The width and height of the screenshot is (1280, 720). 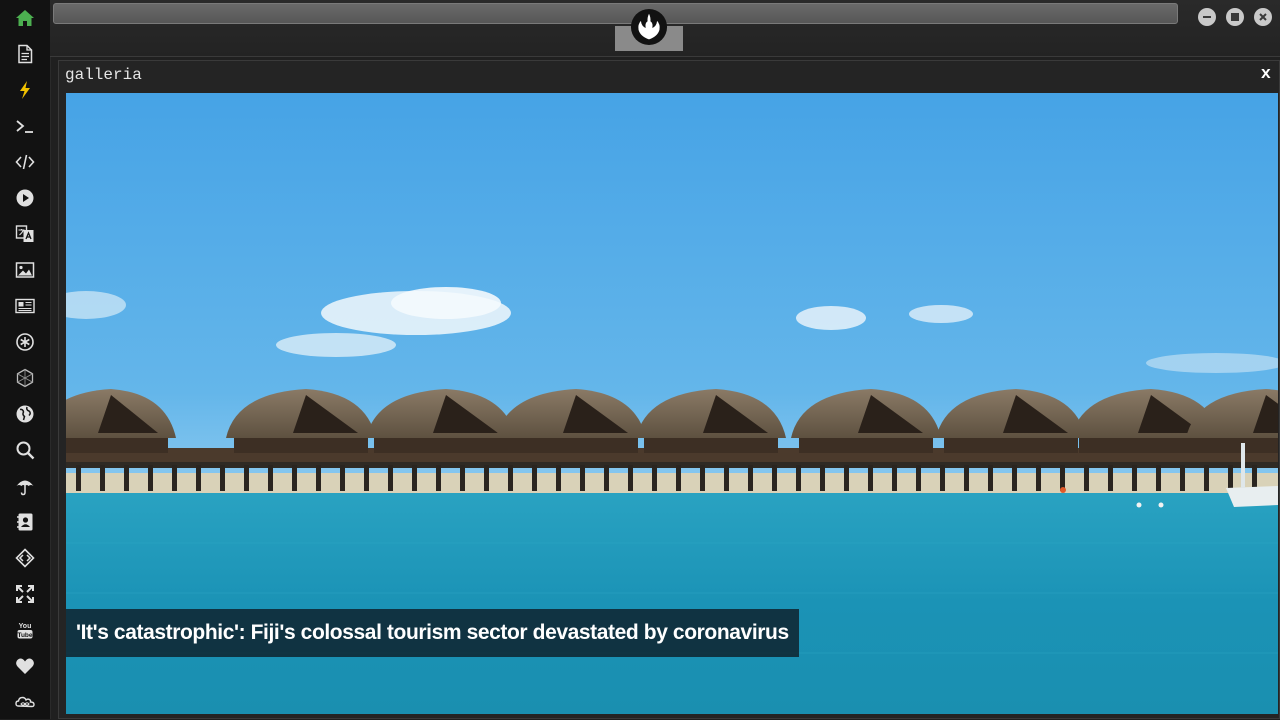 I want to click on document-button, so click(x=25, y=54).